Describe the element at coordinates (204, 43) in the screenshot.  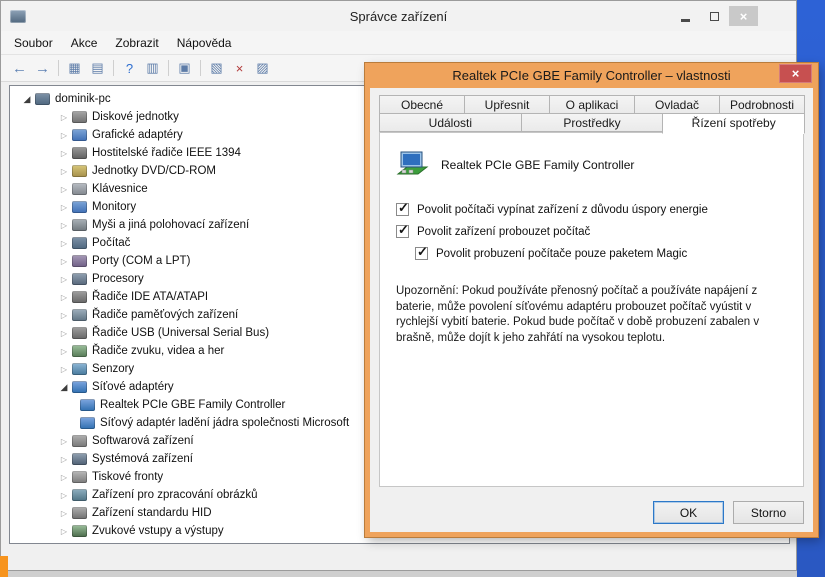
I see `menu-item-napoveda: Nápověda` at that location.